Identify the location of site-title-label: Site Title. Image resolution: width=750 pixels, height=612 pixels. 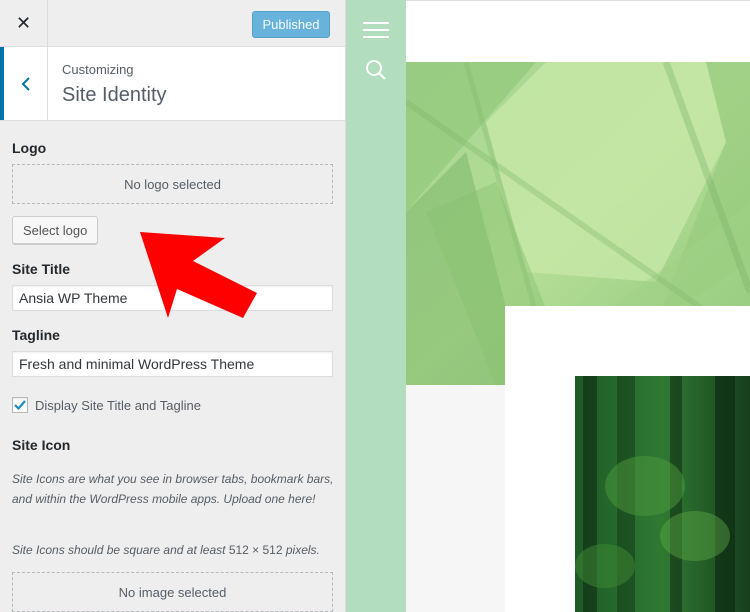
(41, 269).